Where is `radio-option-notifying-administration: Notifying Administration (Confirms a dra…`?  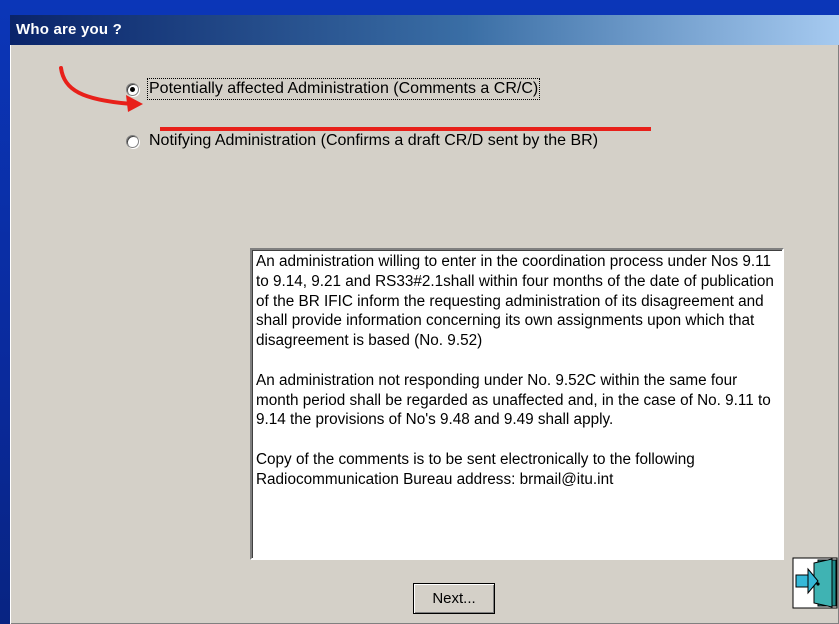
radio-option-notifying-administration: Notifying Administration (Confirms a dra… is located at coordinates (362, 141).